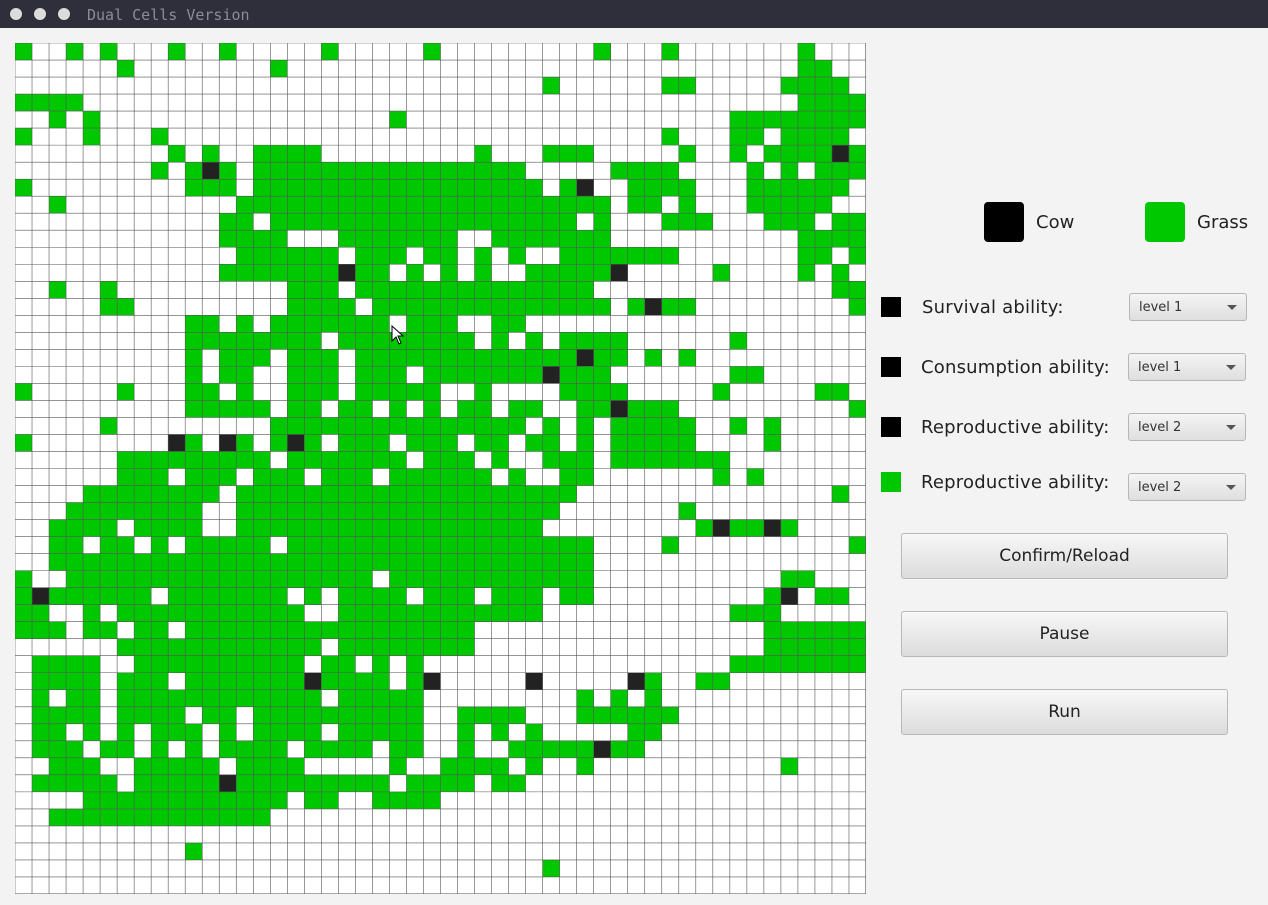 The height and width of the screenshot is (905, 1268). Describe the element at coordinates (1188, 307) in the screenshot. I see `survival-ability-select: level 1` at that location.